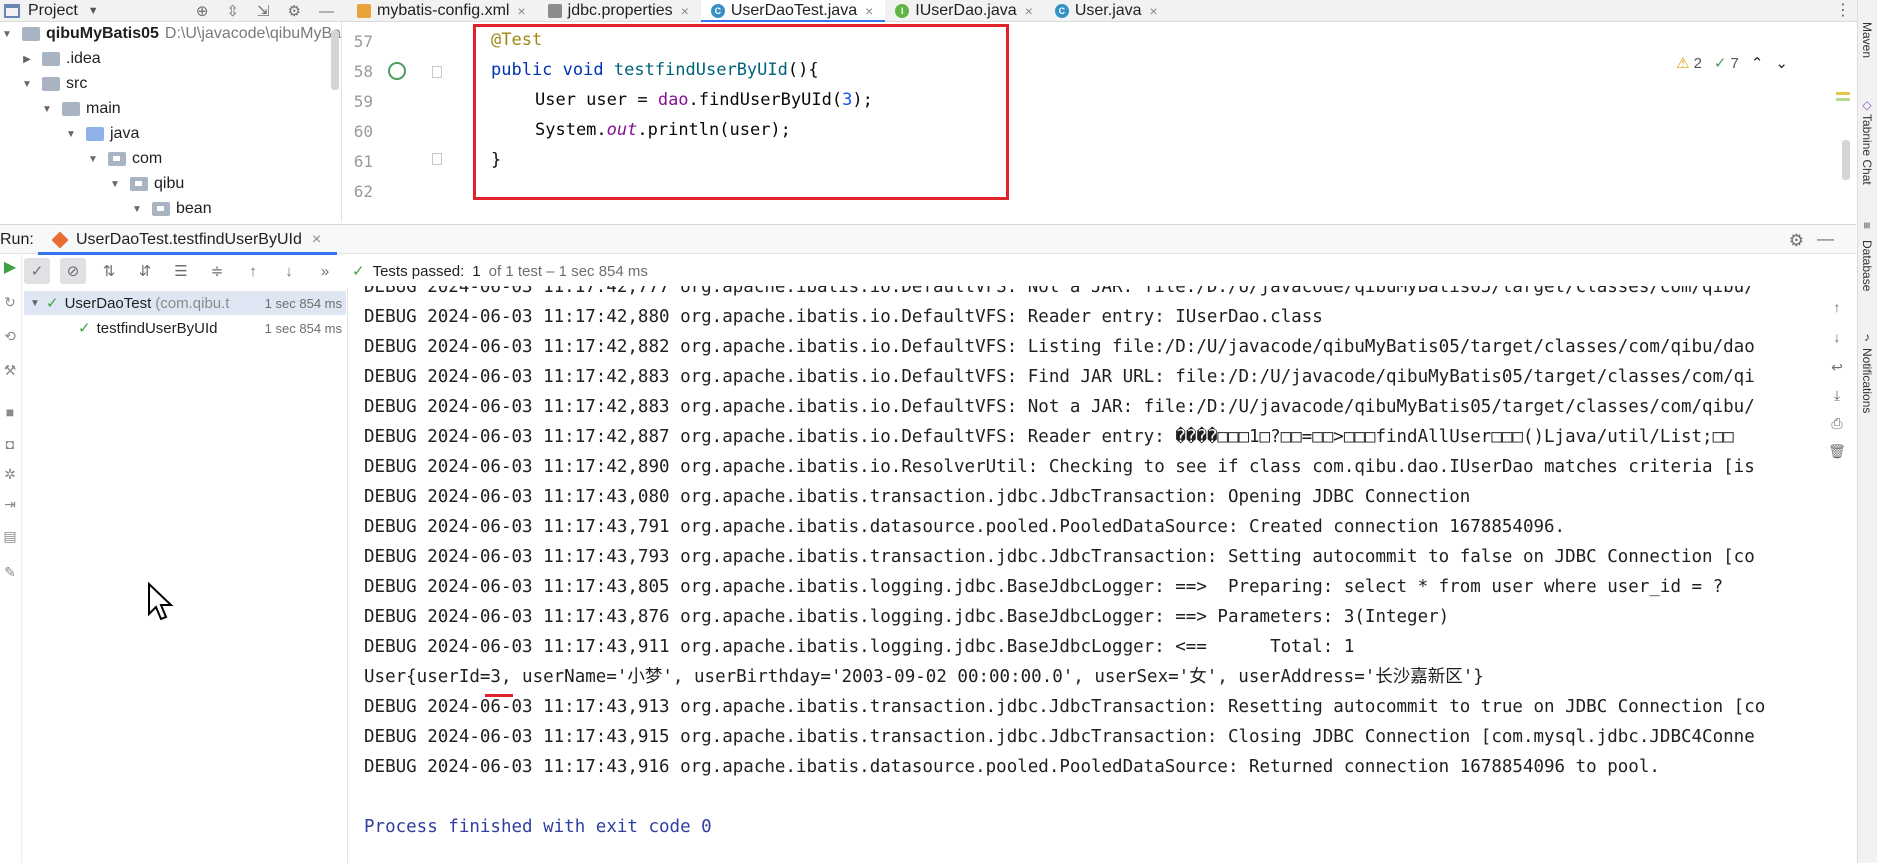  I want to click on test-toolbar: ✓ ⊘ ⇅ ⇵ ☰ ≑ ↑ ↓ », so click(184, 271).